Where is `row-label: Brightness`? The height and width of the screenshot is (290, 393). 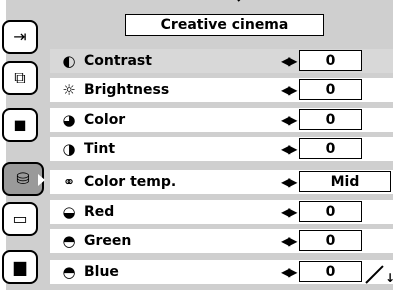
row-label: Brightness is located at coordinates (127, 90).